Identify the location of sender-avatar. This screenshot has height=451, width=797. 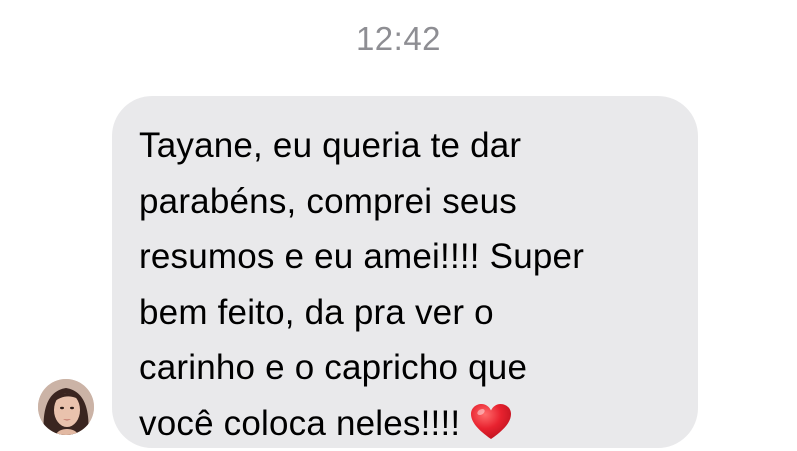
(66, 407).